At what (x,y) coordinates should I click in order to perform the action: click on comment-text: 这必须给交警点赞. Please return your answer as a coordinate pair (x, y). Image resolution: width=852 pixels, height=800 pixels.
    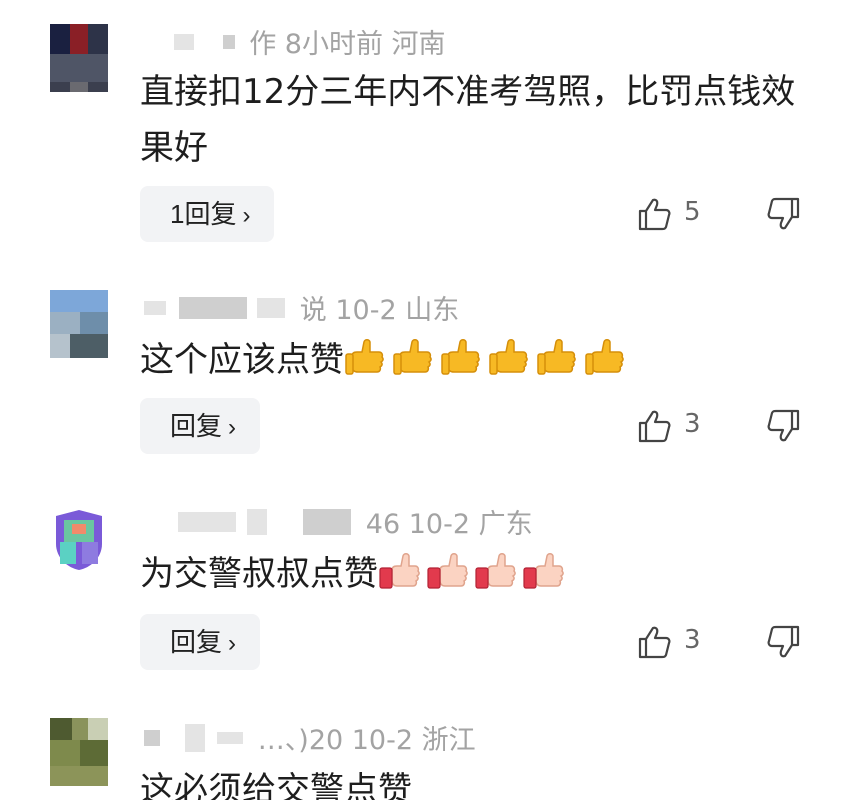
    Looking at the image, I should click on (276, 785).